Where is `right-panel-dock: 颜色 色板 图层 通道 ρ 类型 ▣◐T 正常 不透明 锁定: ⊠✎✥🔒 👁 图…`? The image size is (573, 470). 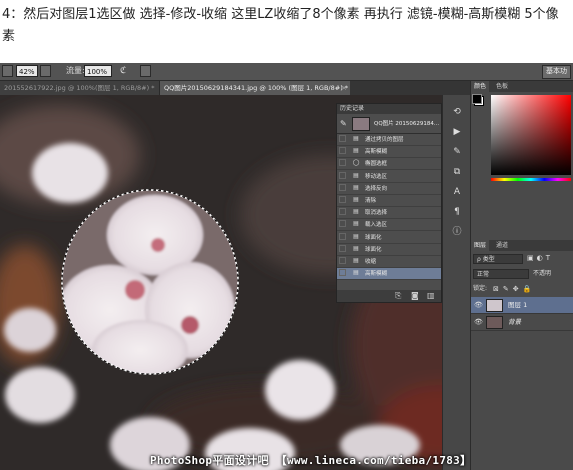
right-panel-dock: 颜色 色板 图层 通道 ρ 类型 ▣◐T 正常 不透明 锁定: ⊠✎✥🔒 👁 图… is located at coordinates (521, 275).